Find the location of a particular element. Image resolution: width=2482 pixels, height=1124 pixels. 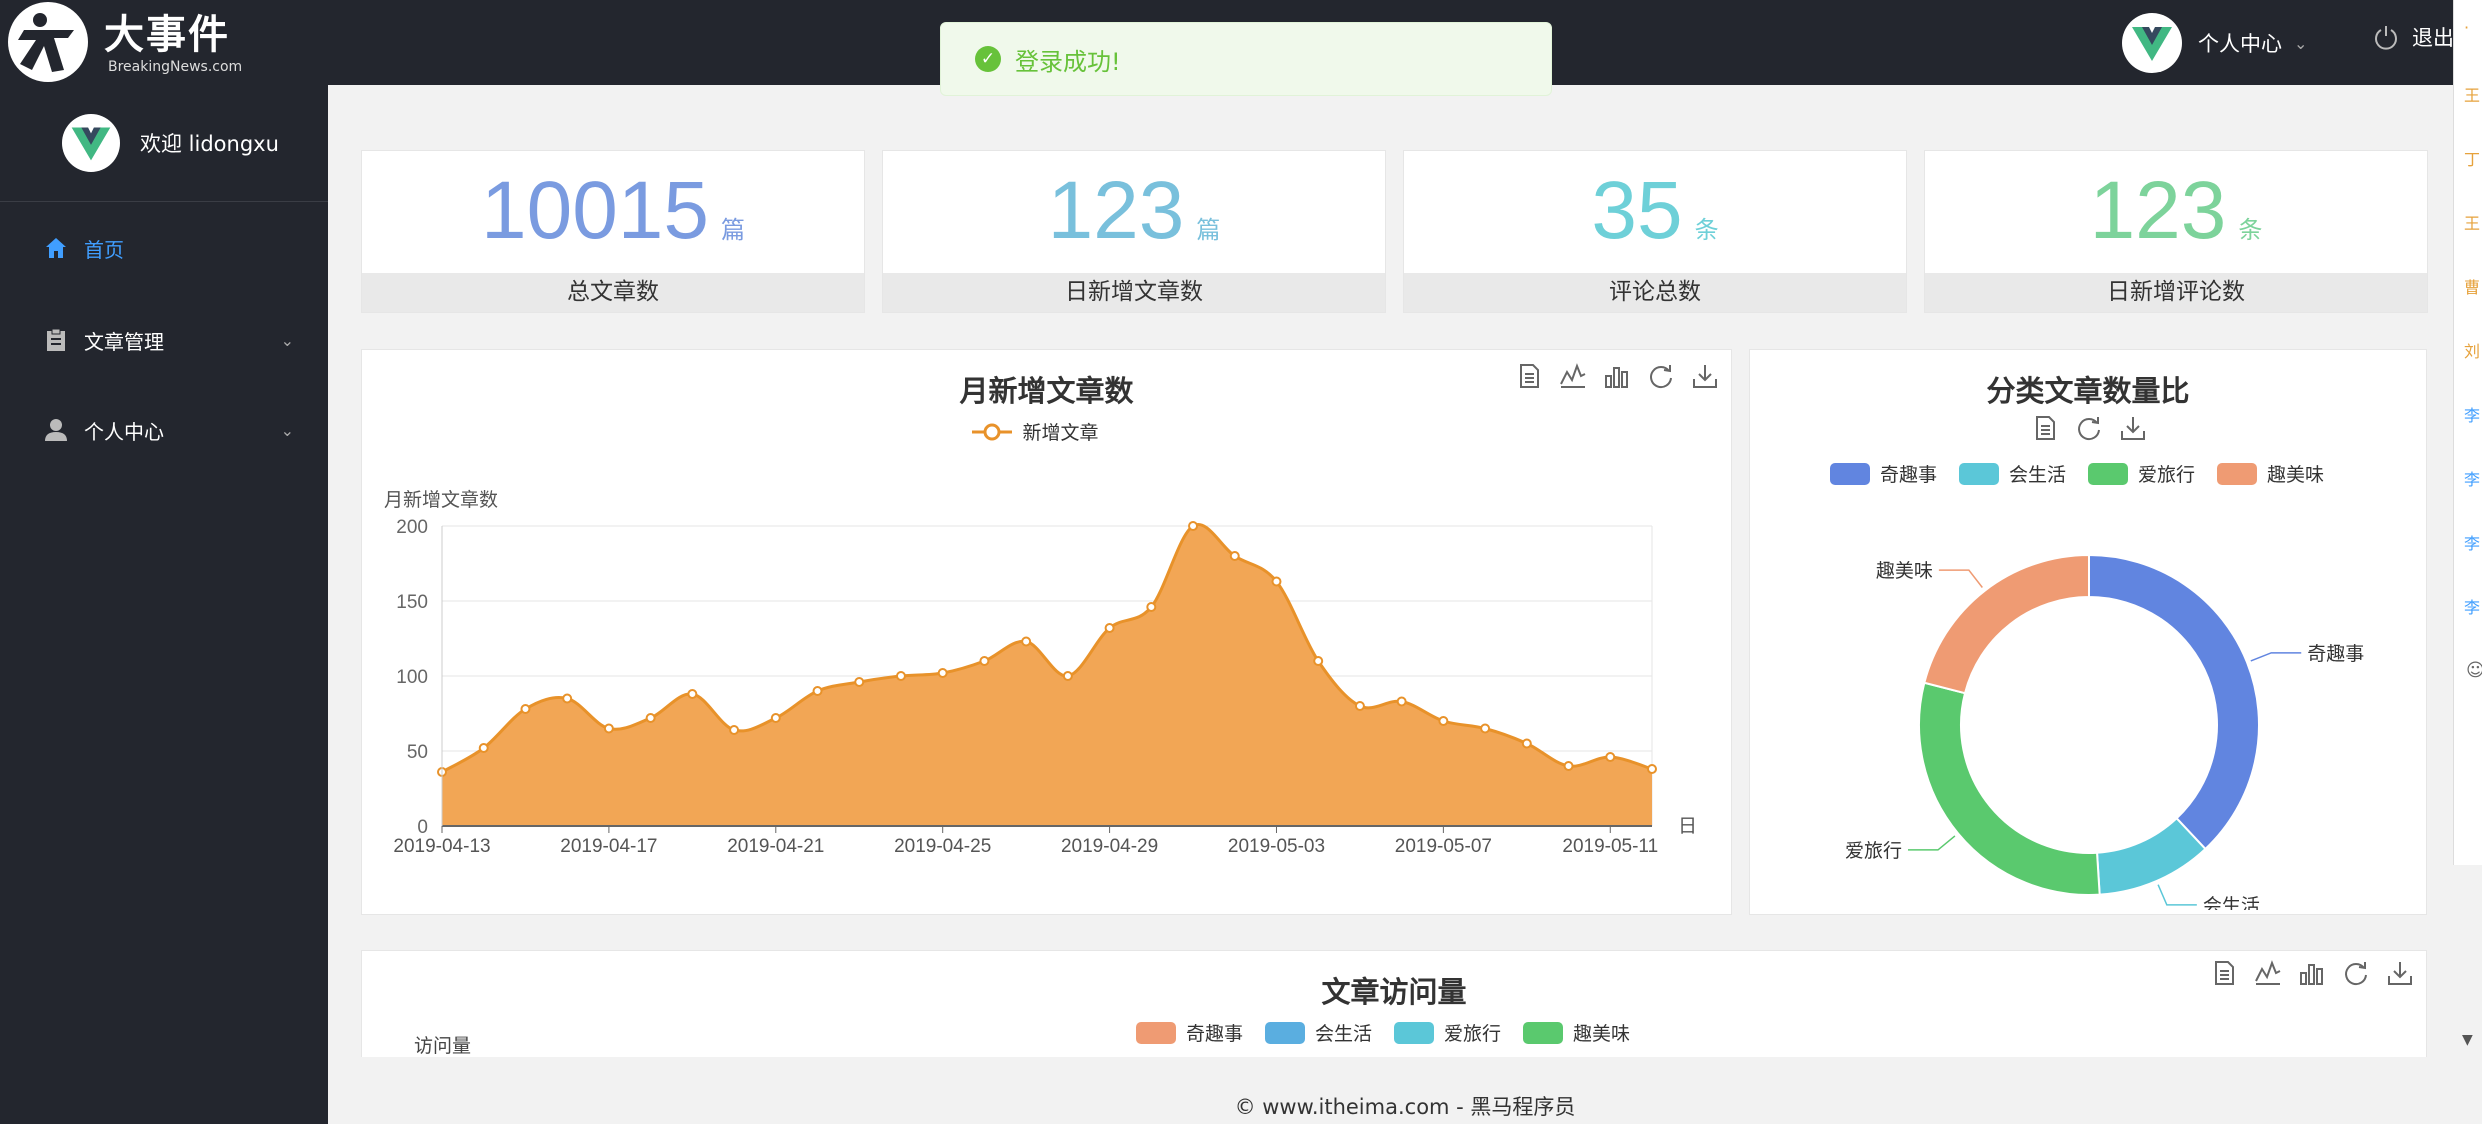

clipboard-icon is located at coordinates (56, 340).